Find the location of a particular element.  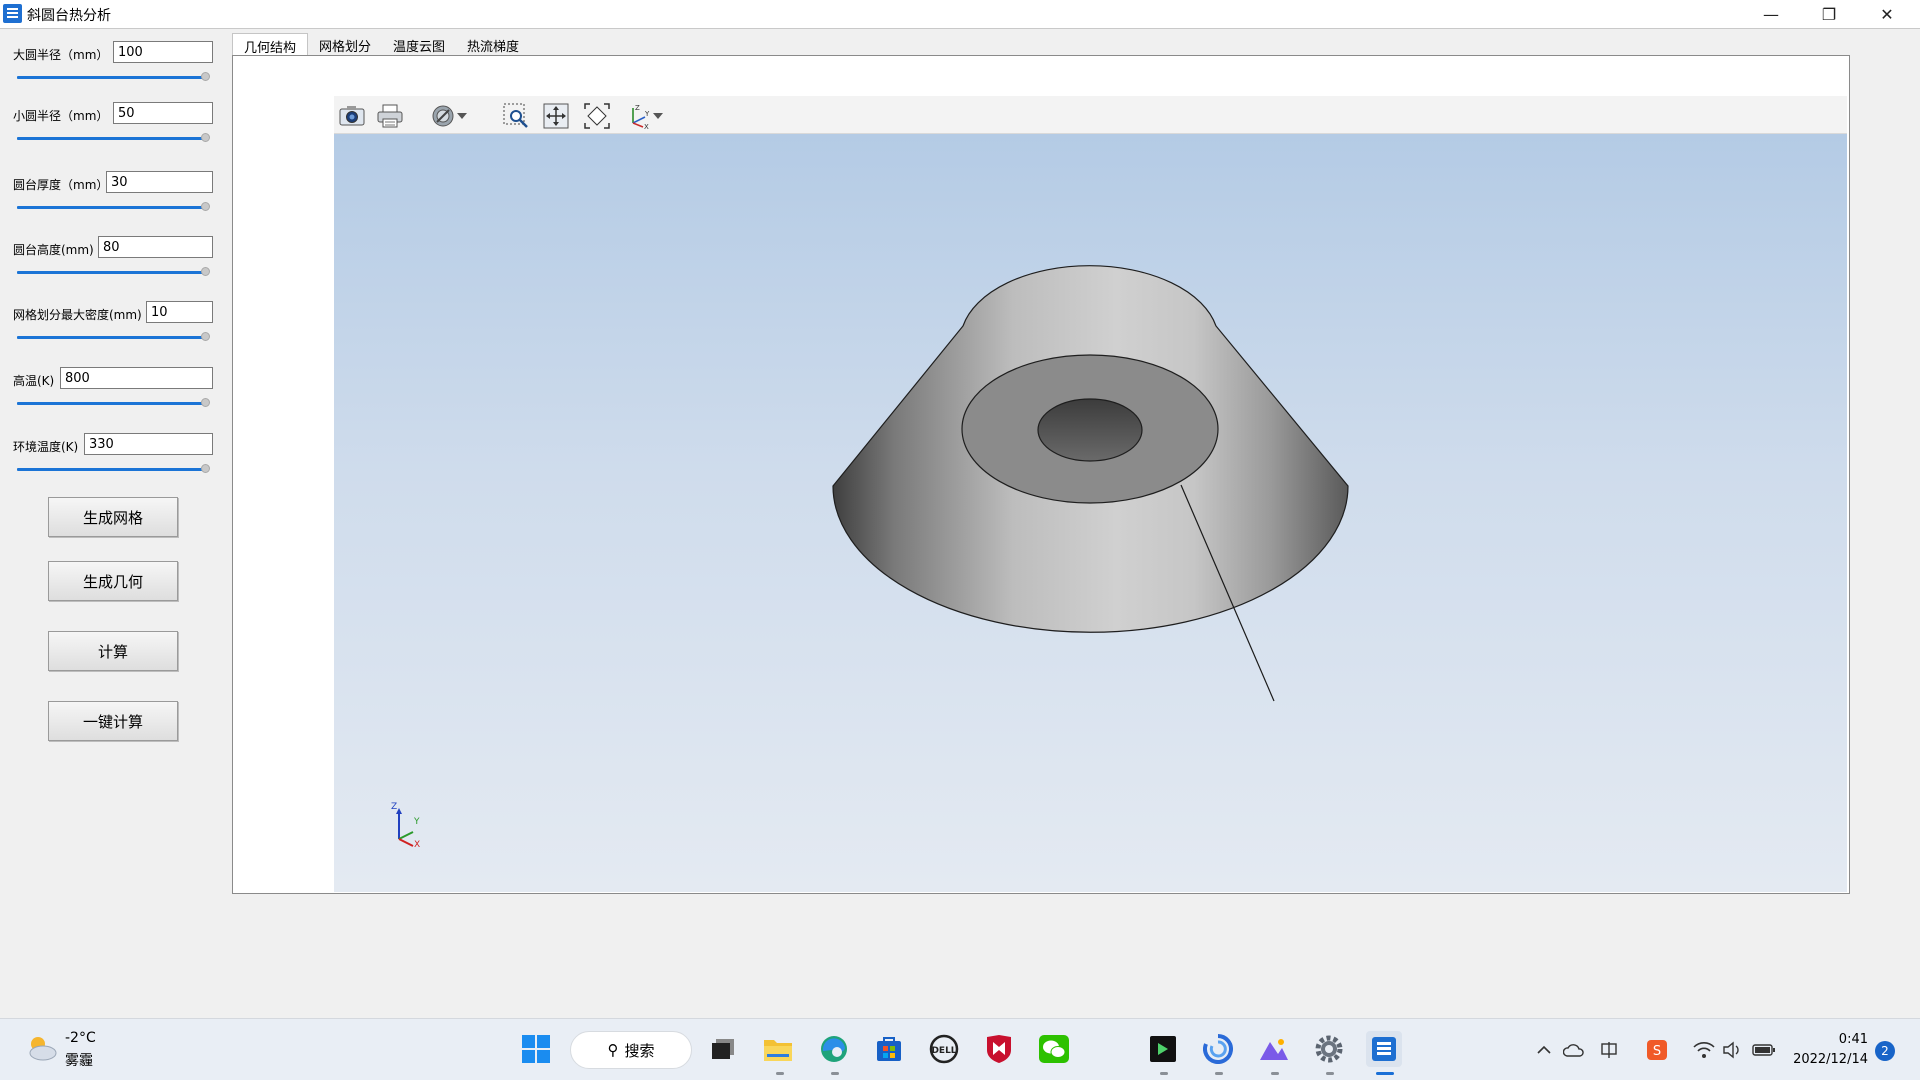

small-radius-slider-handle is located at coordinates (205, 137).